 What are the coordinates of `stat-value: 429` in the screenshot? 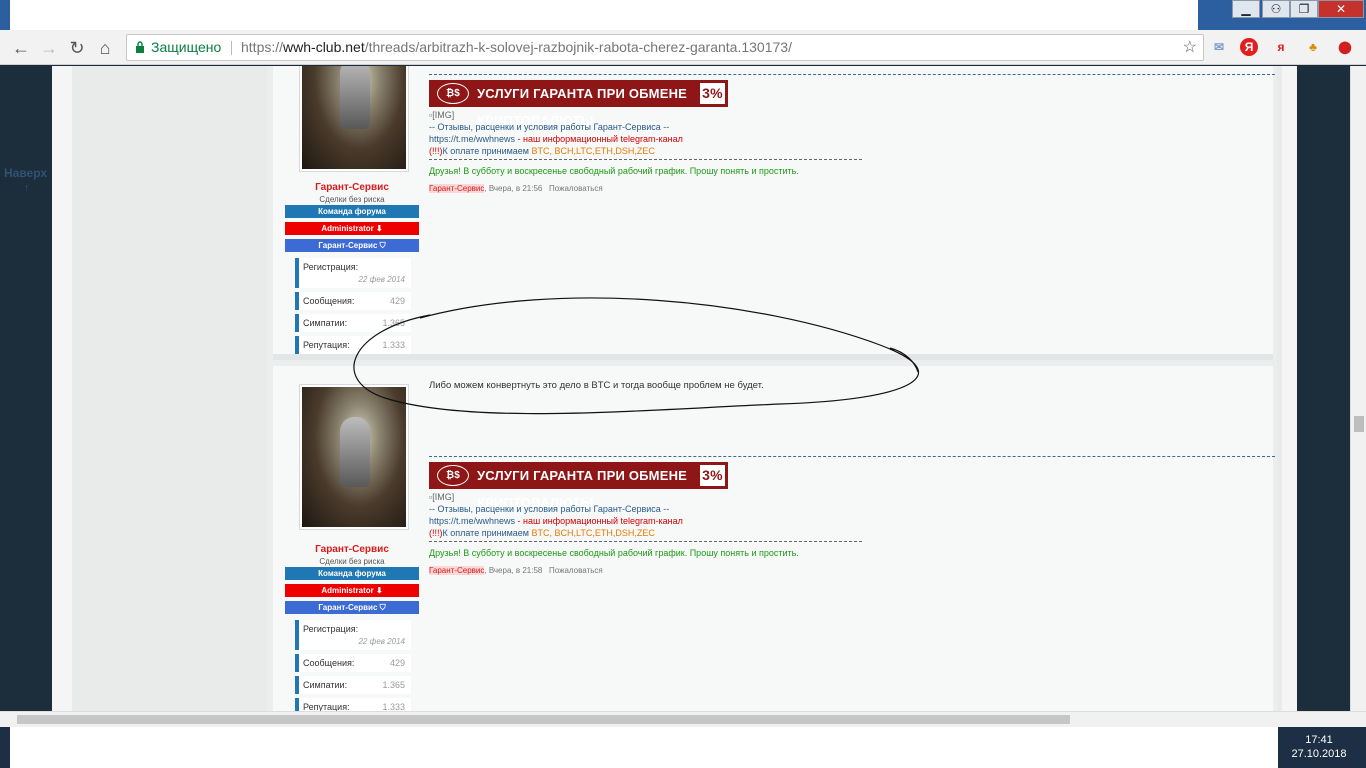 It's located at (397, 663).